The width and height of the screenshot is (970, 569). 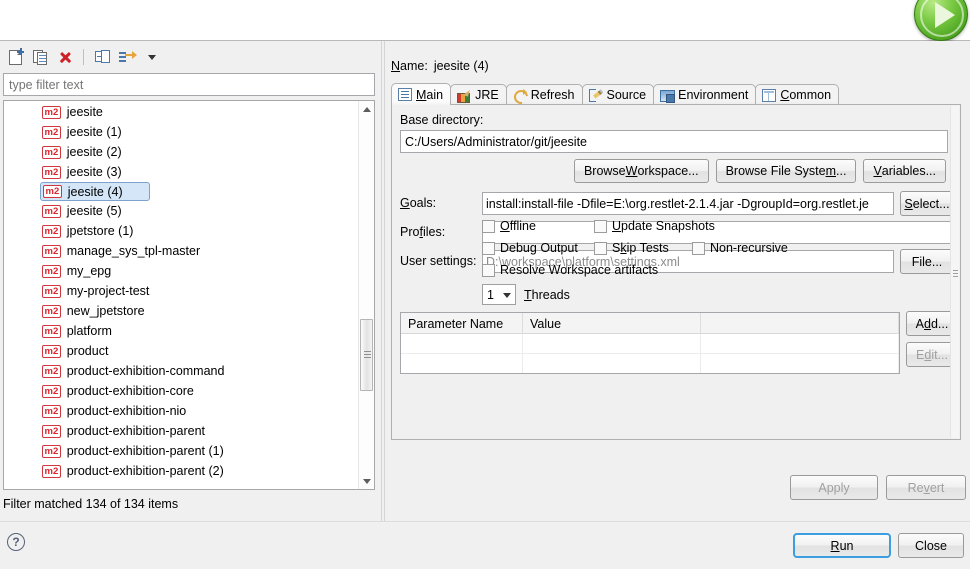 What do you see at coordinates (180, 112) in the screenshot?
I see `tree-item: m2 jeesite` at bounding box center [180, 112].